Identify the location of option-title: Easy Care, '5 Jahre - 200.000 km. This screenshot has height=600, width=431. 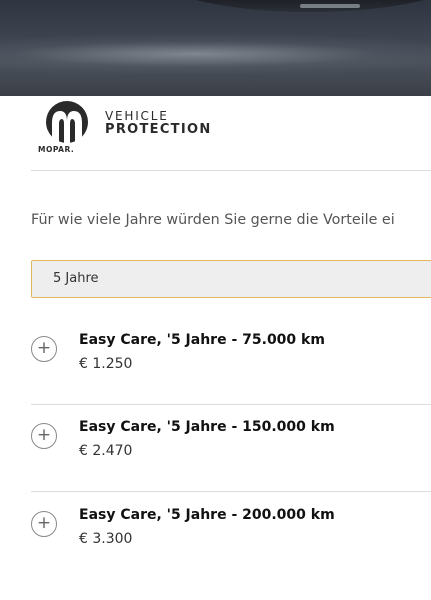
(207, 515).